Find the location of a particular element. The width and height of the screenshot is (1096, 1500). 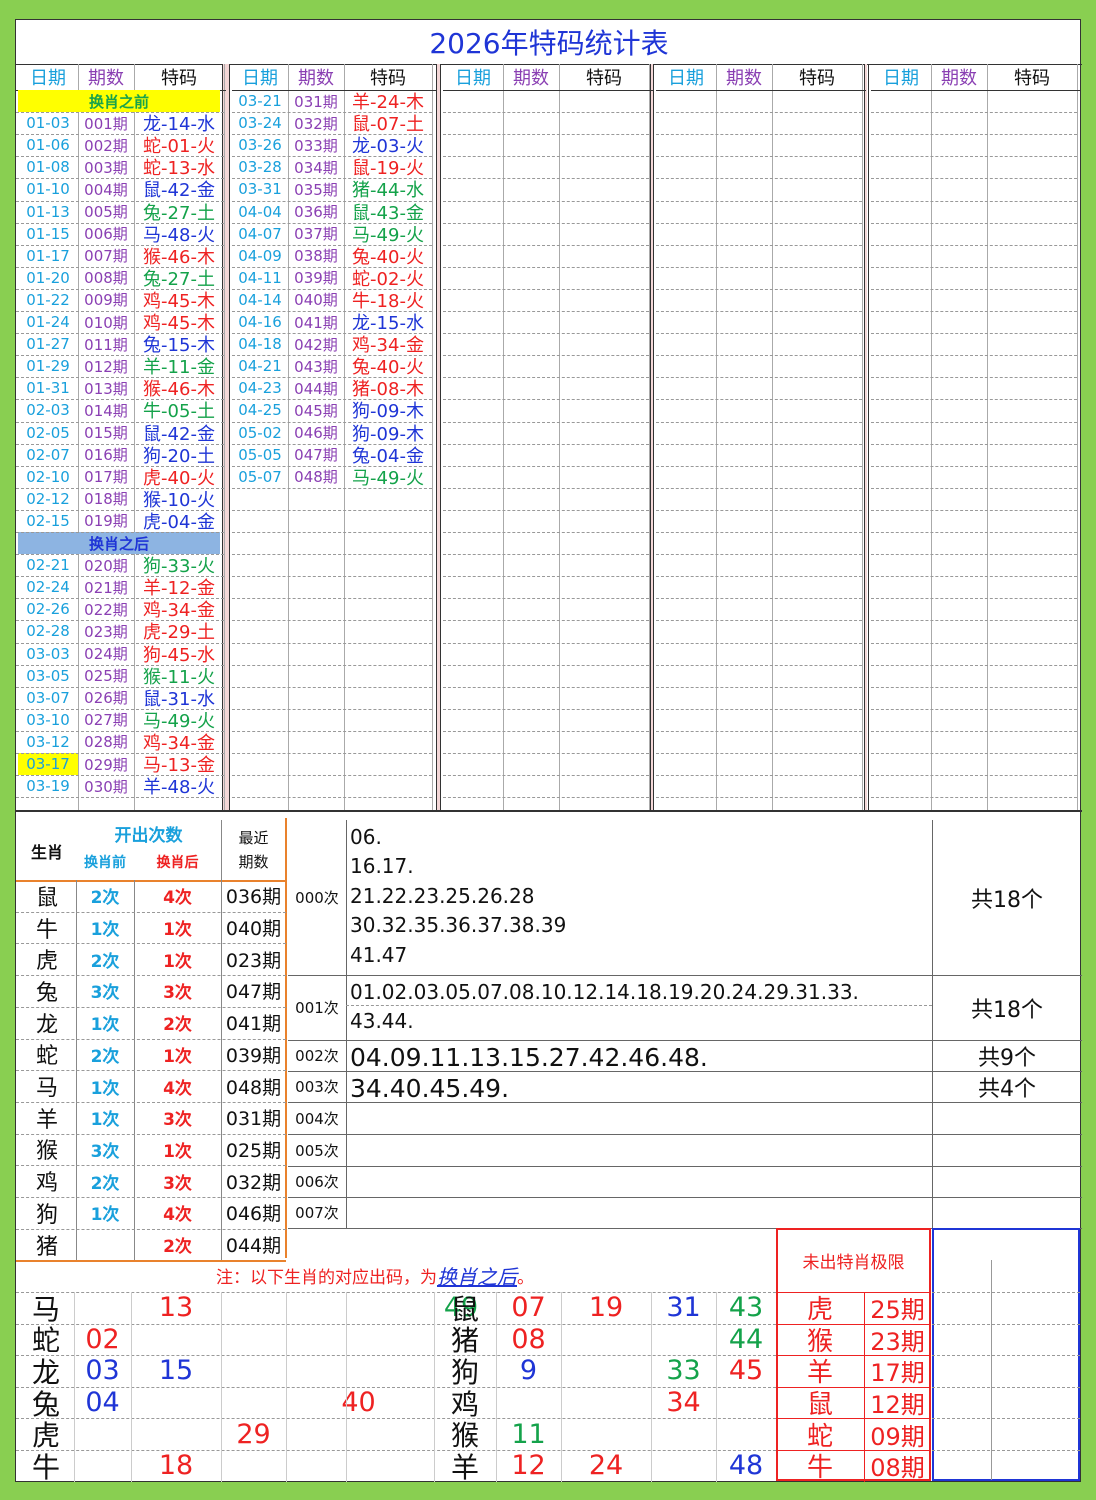

row-date: 05-07 is located at coordinates (260, 476).